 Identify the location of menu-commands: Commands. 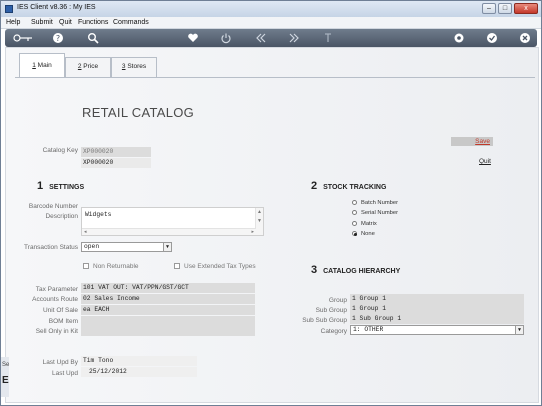
(131, 22).